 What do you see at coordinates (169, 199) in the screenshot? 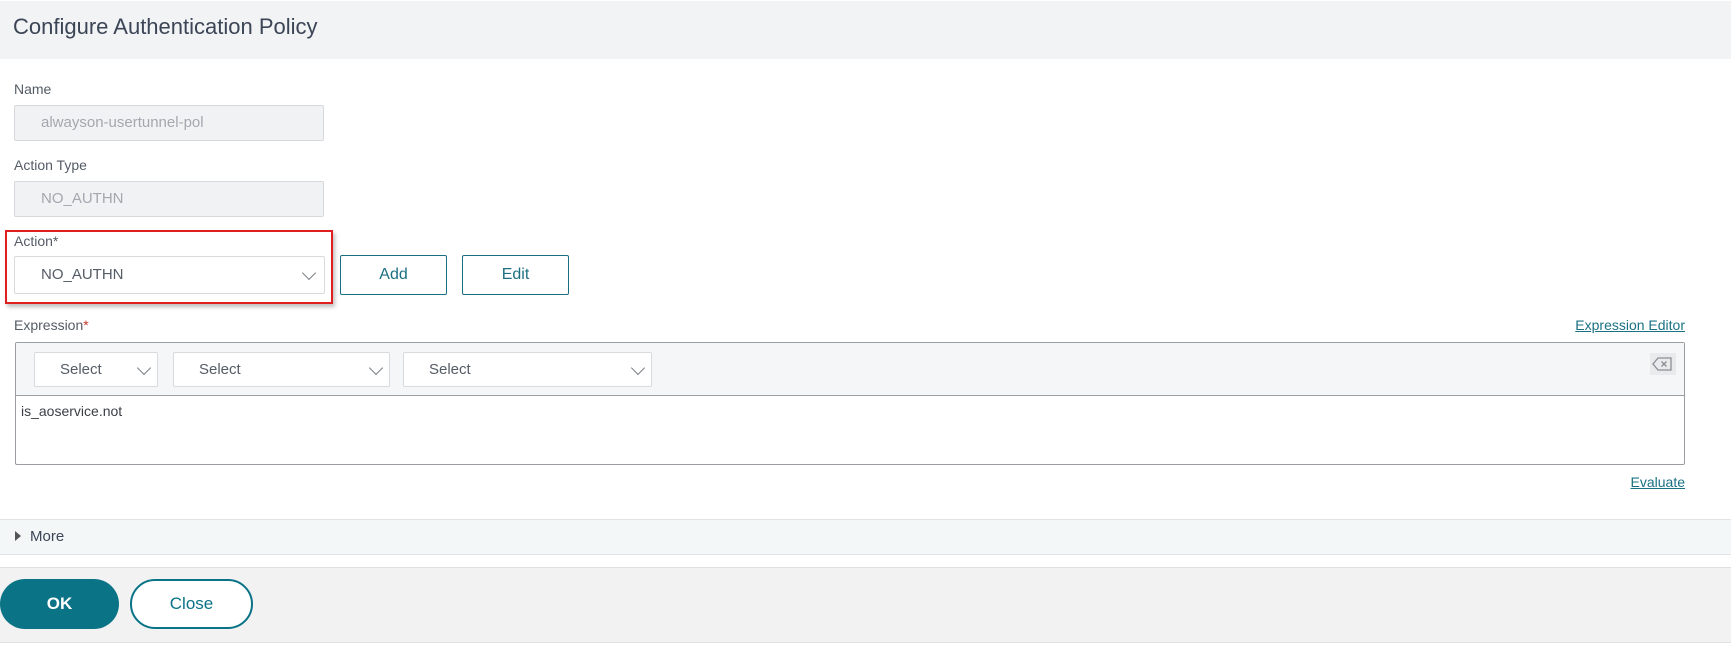
I see `action-type-field: NO_AUTHN` at bounding box center [169, 199].